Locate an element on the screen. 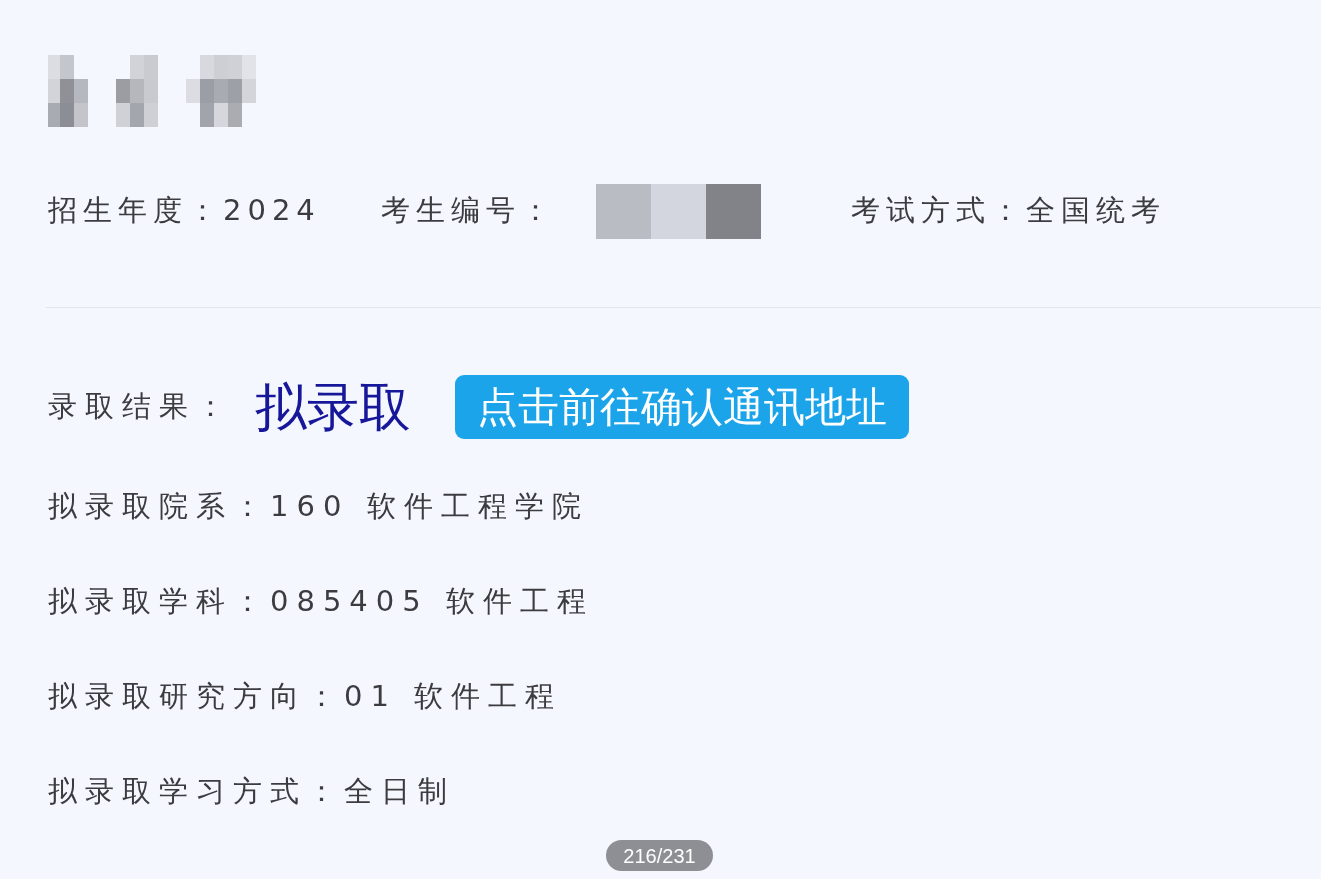 The width and height of the screenshot is (1321, 879). info-label: 考生编号： is located at coordinates (468, 211).